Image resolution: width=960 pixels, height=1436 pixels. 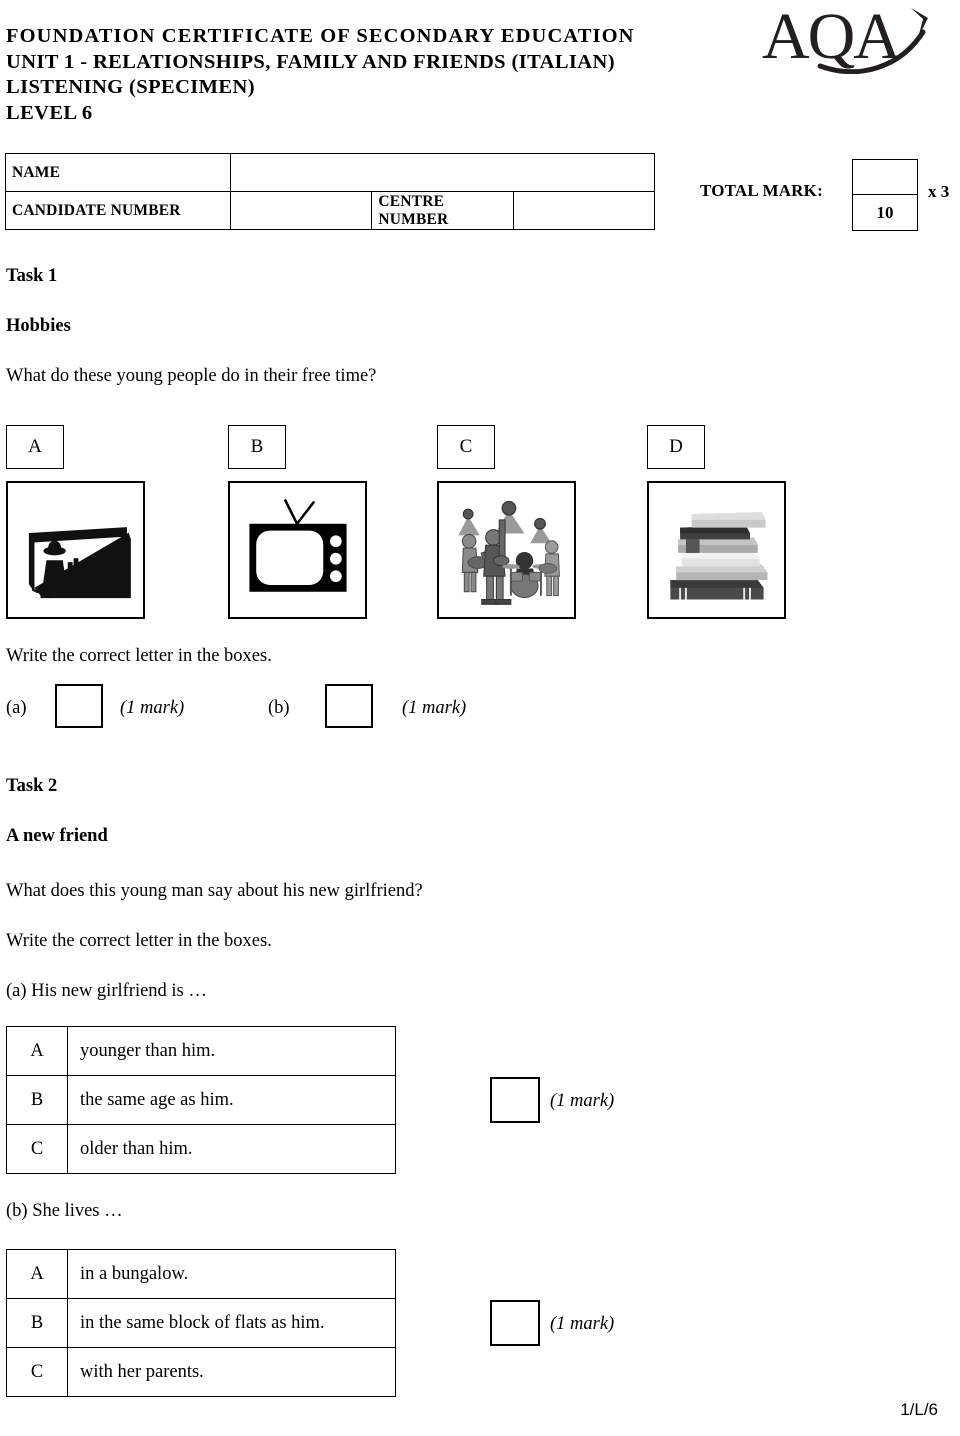 What do you see at coordinates (152, 708) in the screenshot?
I see `task1-mark-a: (1 mark)` at bounding box center [152, 708].